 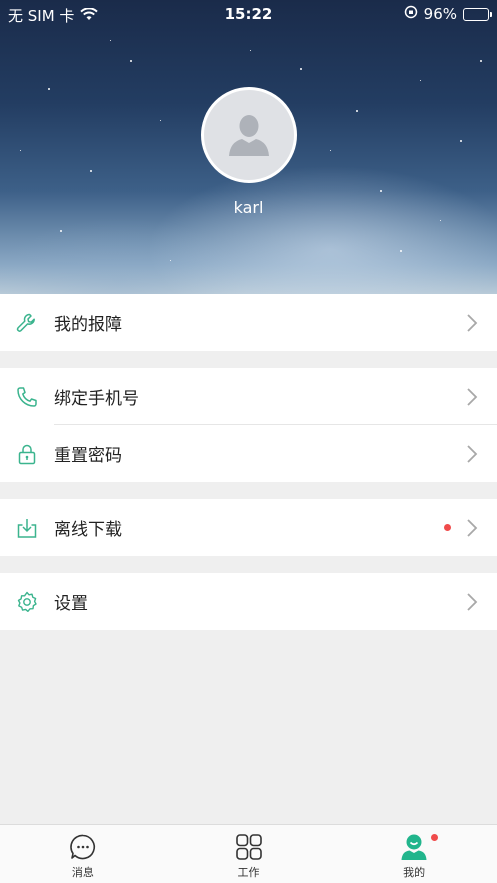 I want to click on status-right: 96%, so click(x=448, y=14).